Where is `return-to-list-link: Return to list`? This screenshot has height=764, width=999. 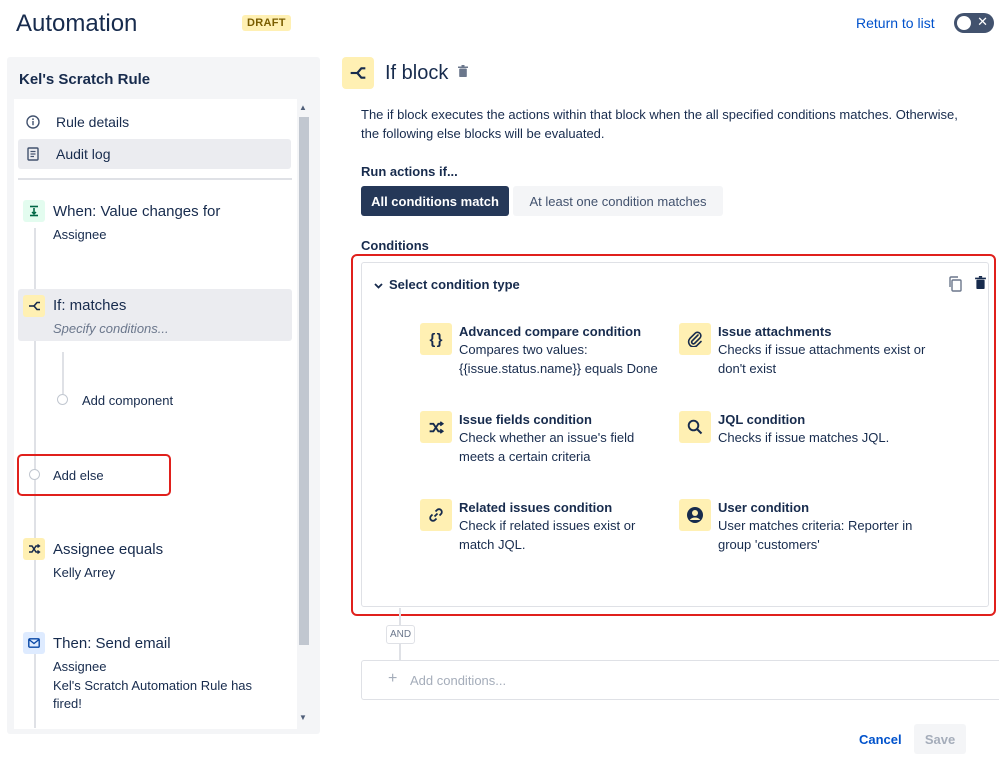 return-to-list-link: Return to list is located at coordinates (895, 23).